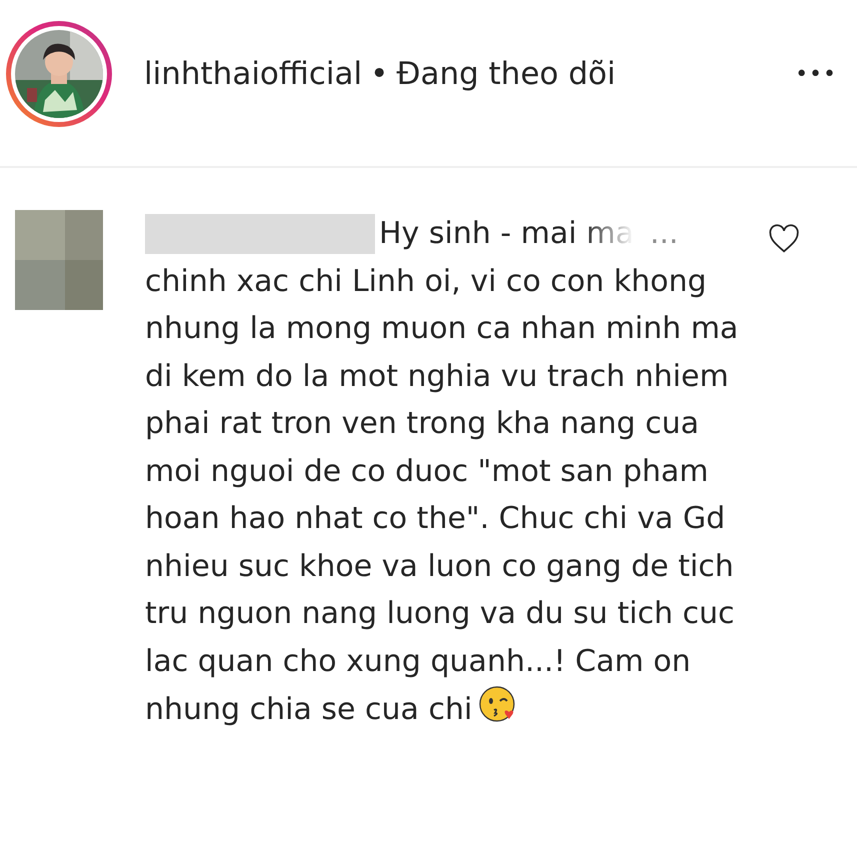 This screenshot has width=857, height=865. What do you see at coordinates (253, 74) in the screenshot?
I see `username-link: linhthaiofficial` at bounding box center [253, 74].